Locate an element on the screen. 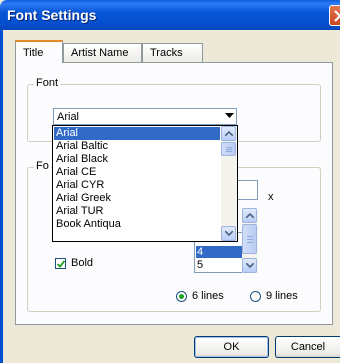 The width and height of the screenshot is (340, 363). font-combo-value: Arial is located at coordinates (68, 117).